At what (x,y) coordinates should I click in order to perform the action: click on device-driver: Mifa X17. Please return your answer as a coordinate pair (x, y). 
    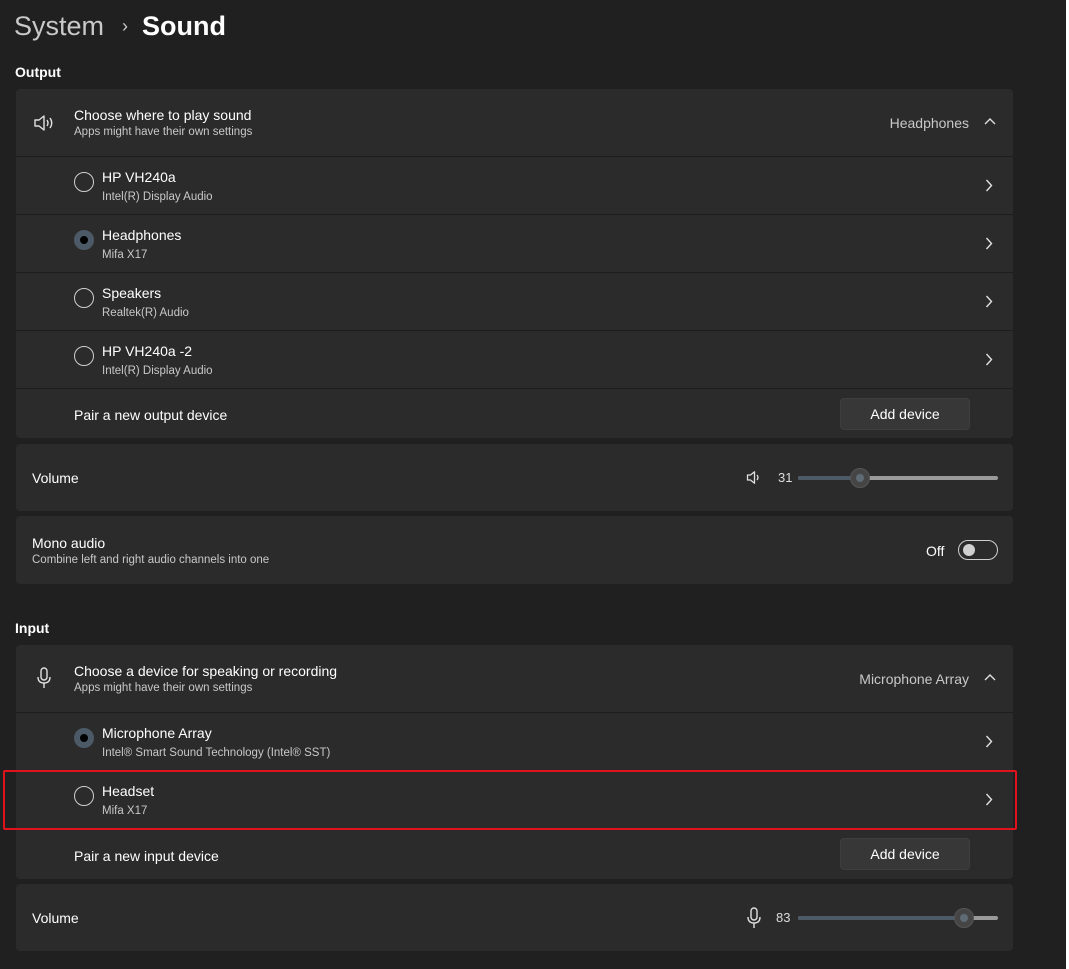
    Looking at the image, I should click on (125, 255).